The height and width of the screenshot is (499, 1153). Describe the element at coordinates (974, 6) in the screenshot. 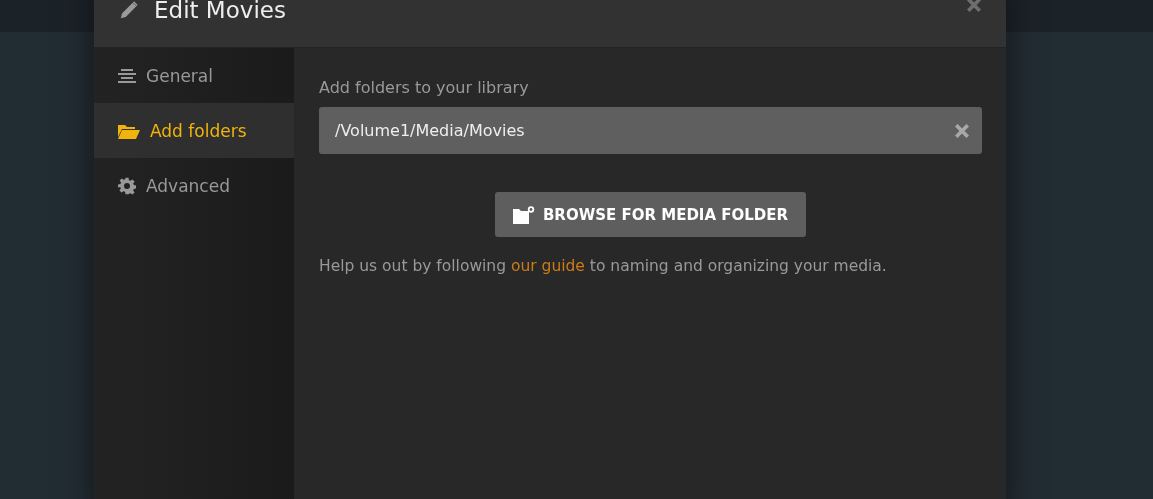

I see `close-button` at that location.